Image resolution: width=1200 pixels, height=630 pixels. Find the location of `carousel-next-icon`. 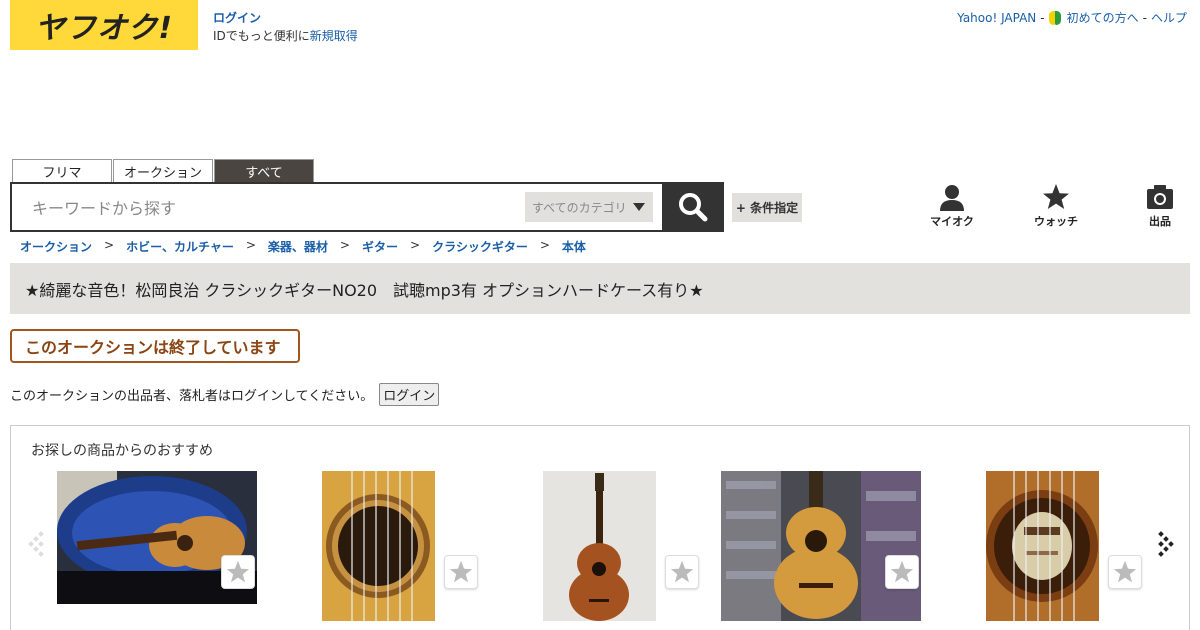

carousel-next-icon is located at coordinates (1166, 545).